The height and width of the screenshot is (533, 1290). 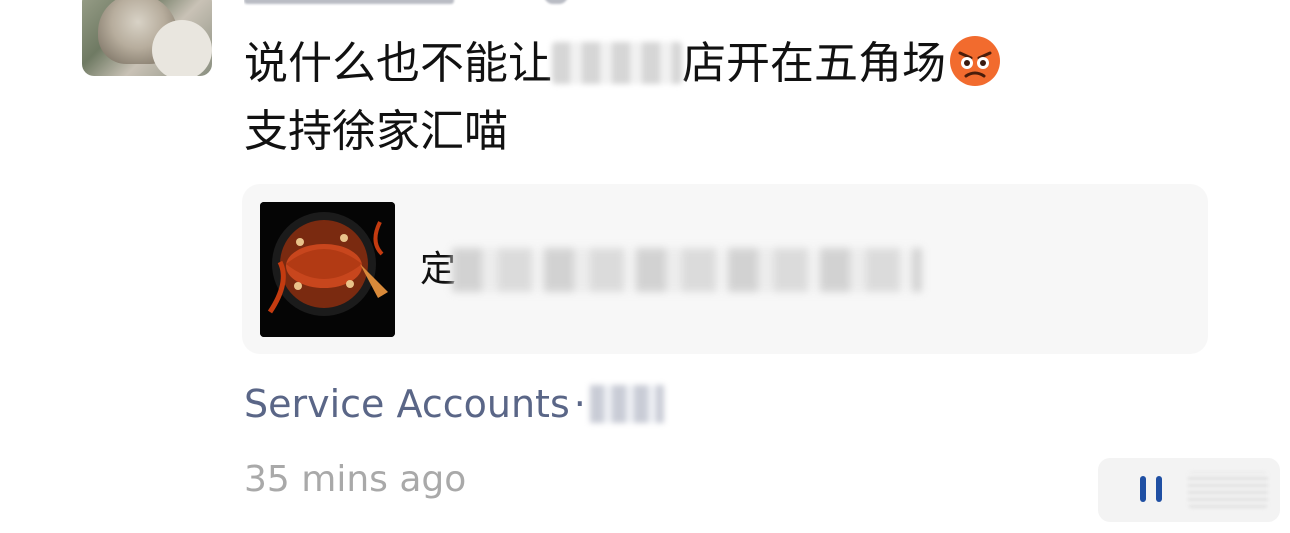 What do you see at coordinates (1143, 489) in the screenshot?
I see `more-icon` at bounding box center [1143, 489].